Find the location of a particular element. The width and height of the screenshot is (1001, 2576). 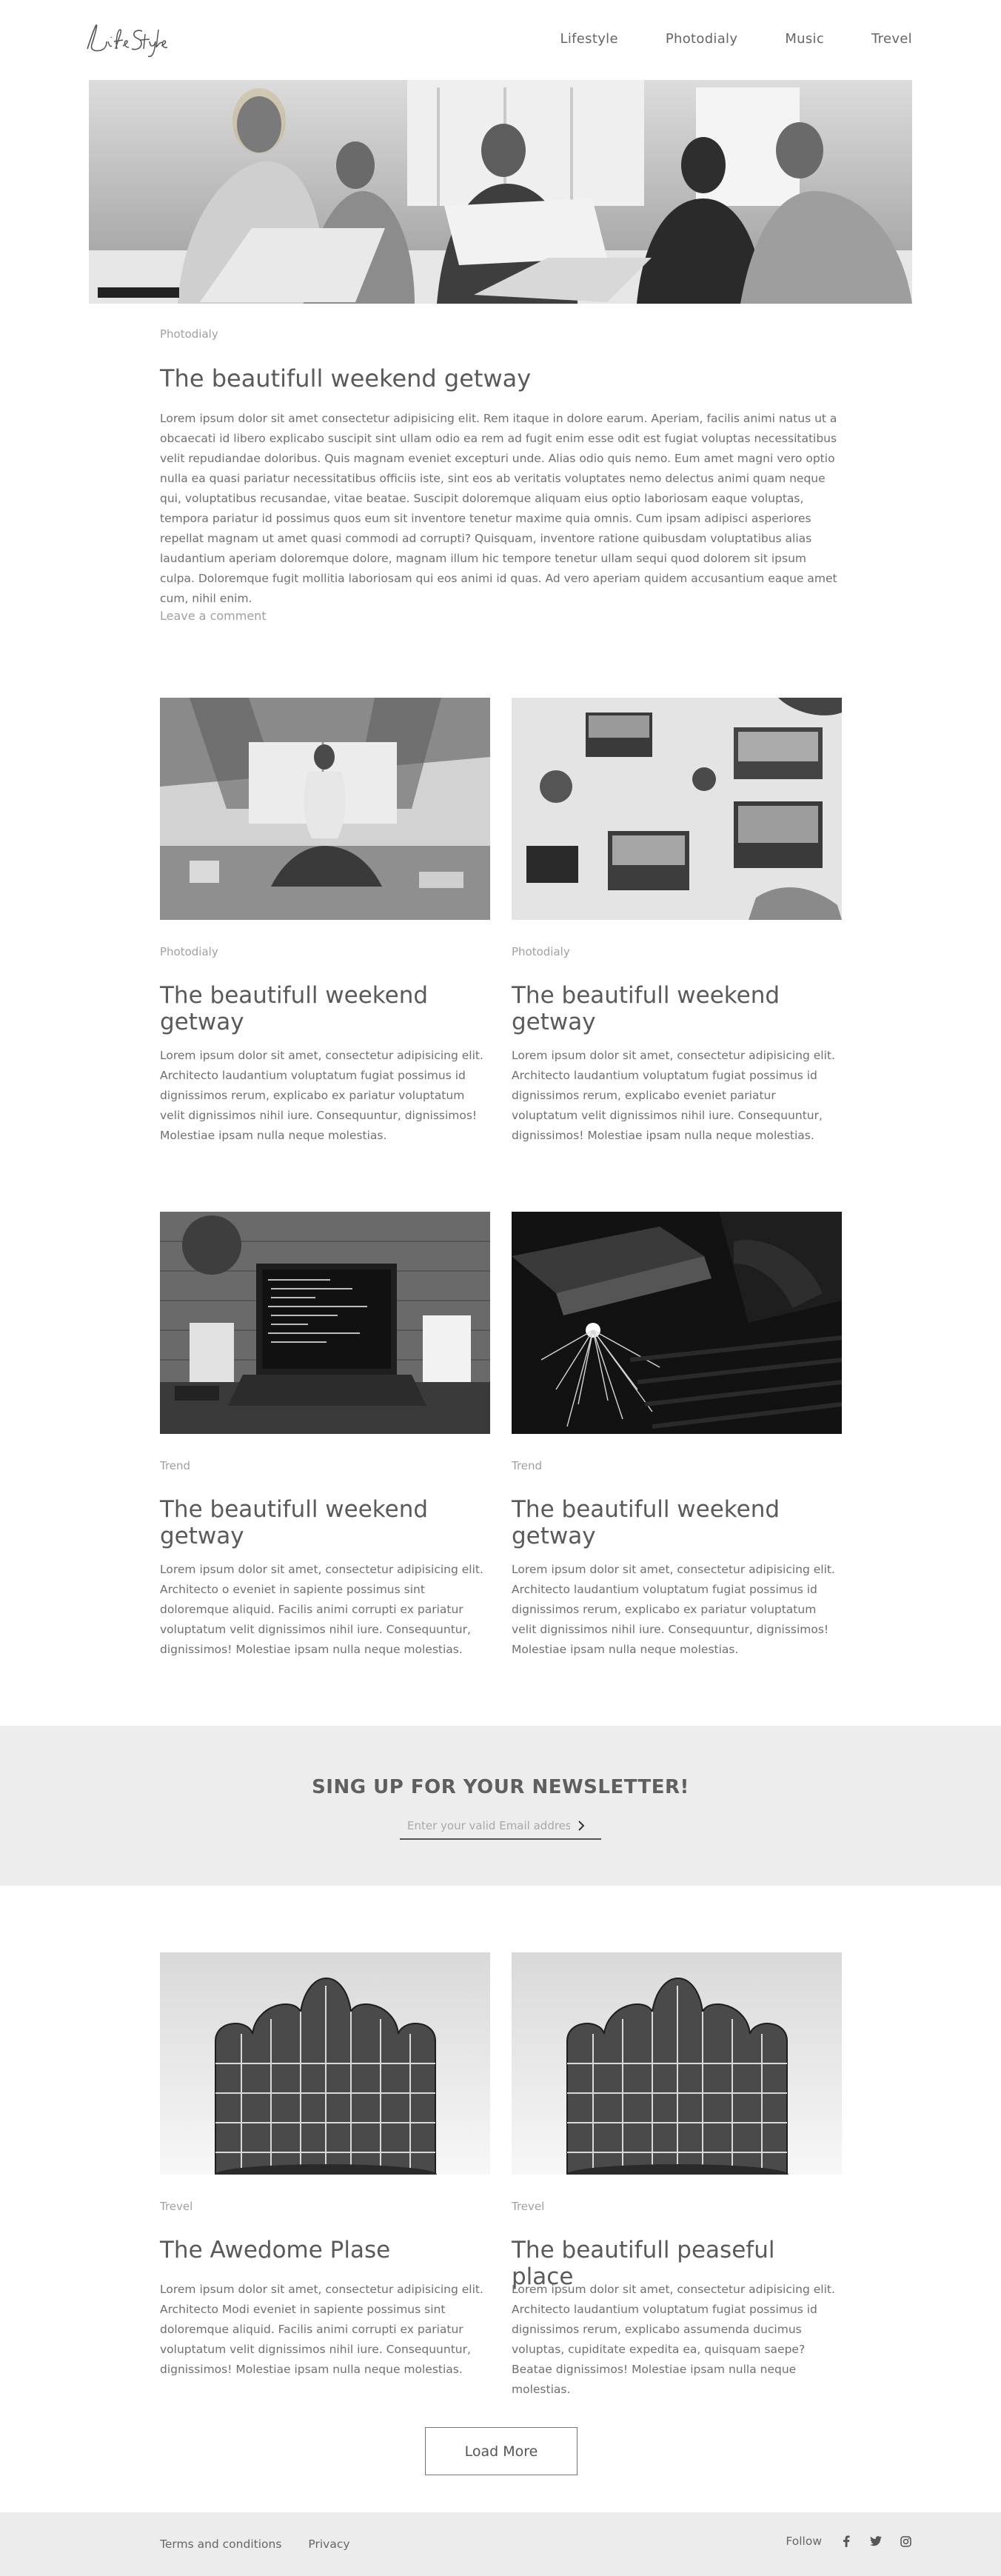

desk-laptops-photo-icon is located at coordinates (677, 809).